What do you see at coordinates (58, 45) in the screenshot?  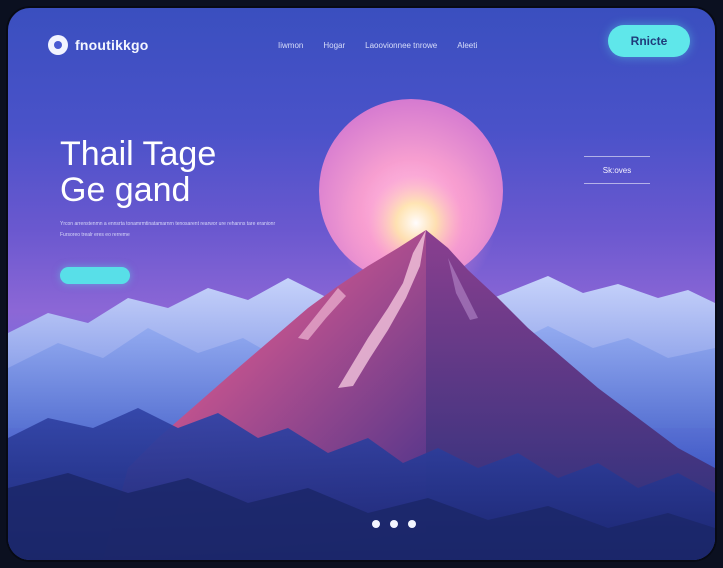 I see `logo-icon` at bounding box center [58, 45].